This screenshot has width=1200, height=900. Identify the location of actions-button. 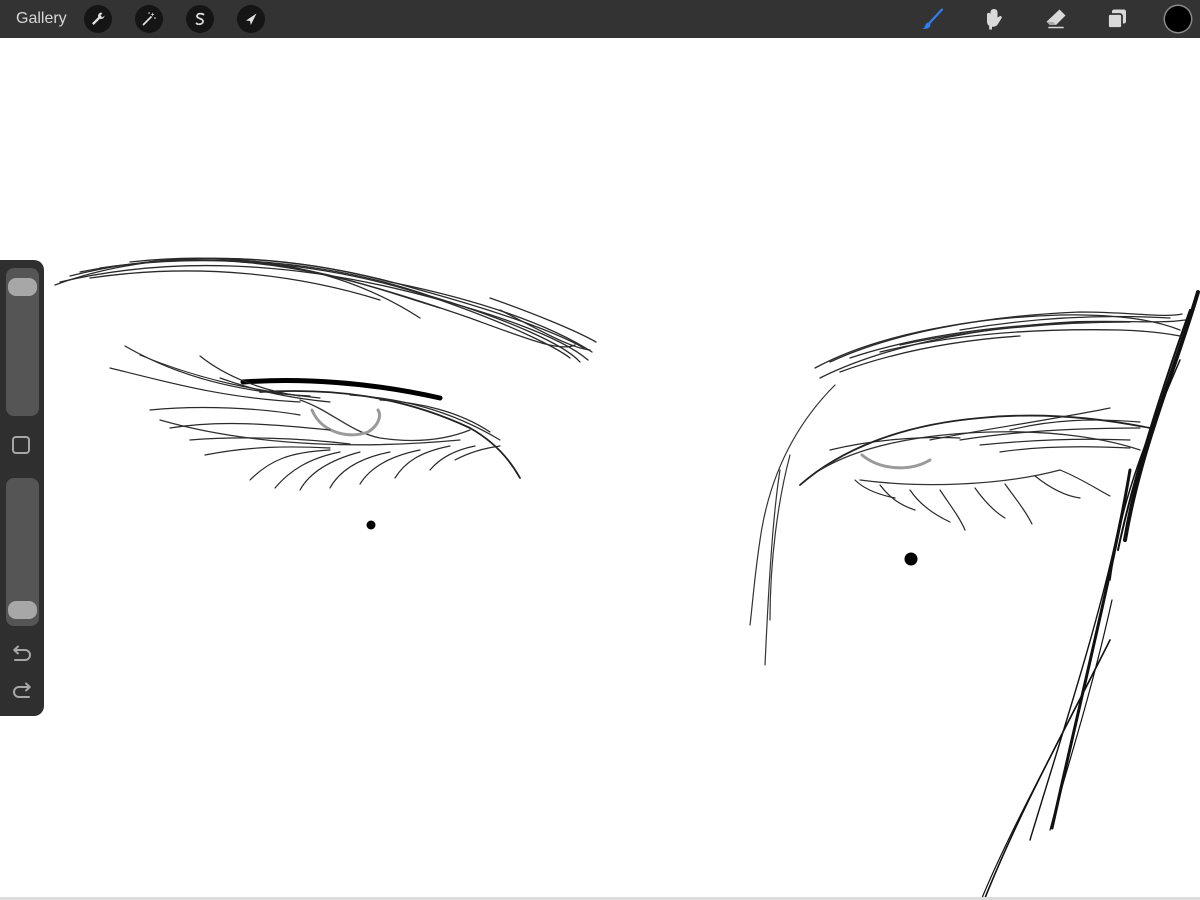
(98, 19).